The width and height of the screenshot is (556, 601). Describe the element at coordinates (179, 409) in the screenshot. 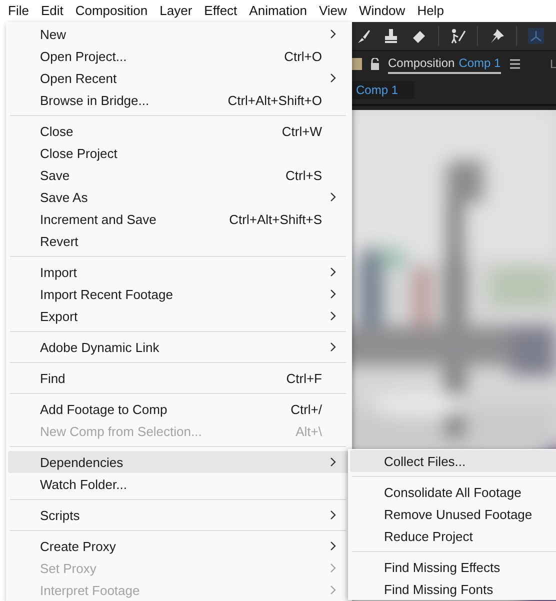

I see `menu-item: Add Footage to Comp Ctrl+/` at that location.